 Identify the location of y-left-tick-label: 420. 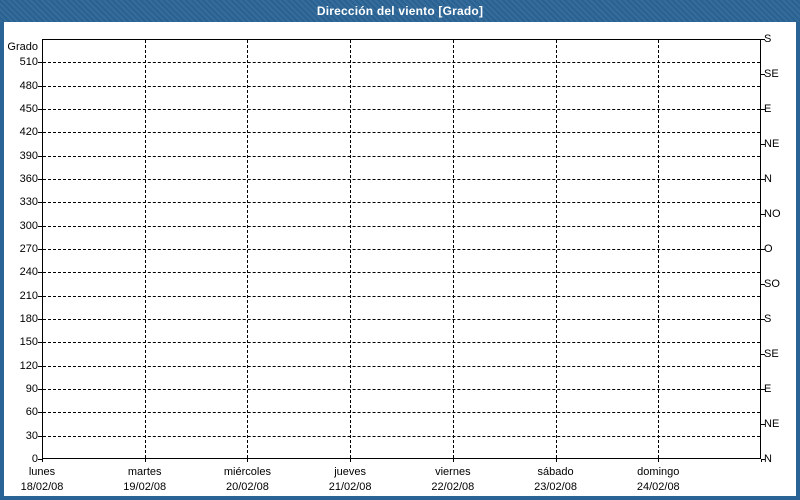
(28, 132).